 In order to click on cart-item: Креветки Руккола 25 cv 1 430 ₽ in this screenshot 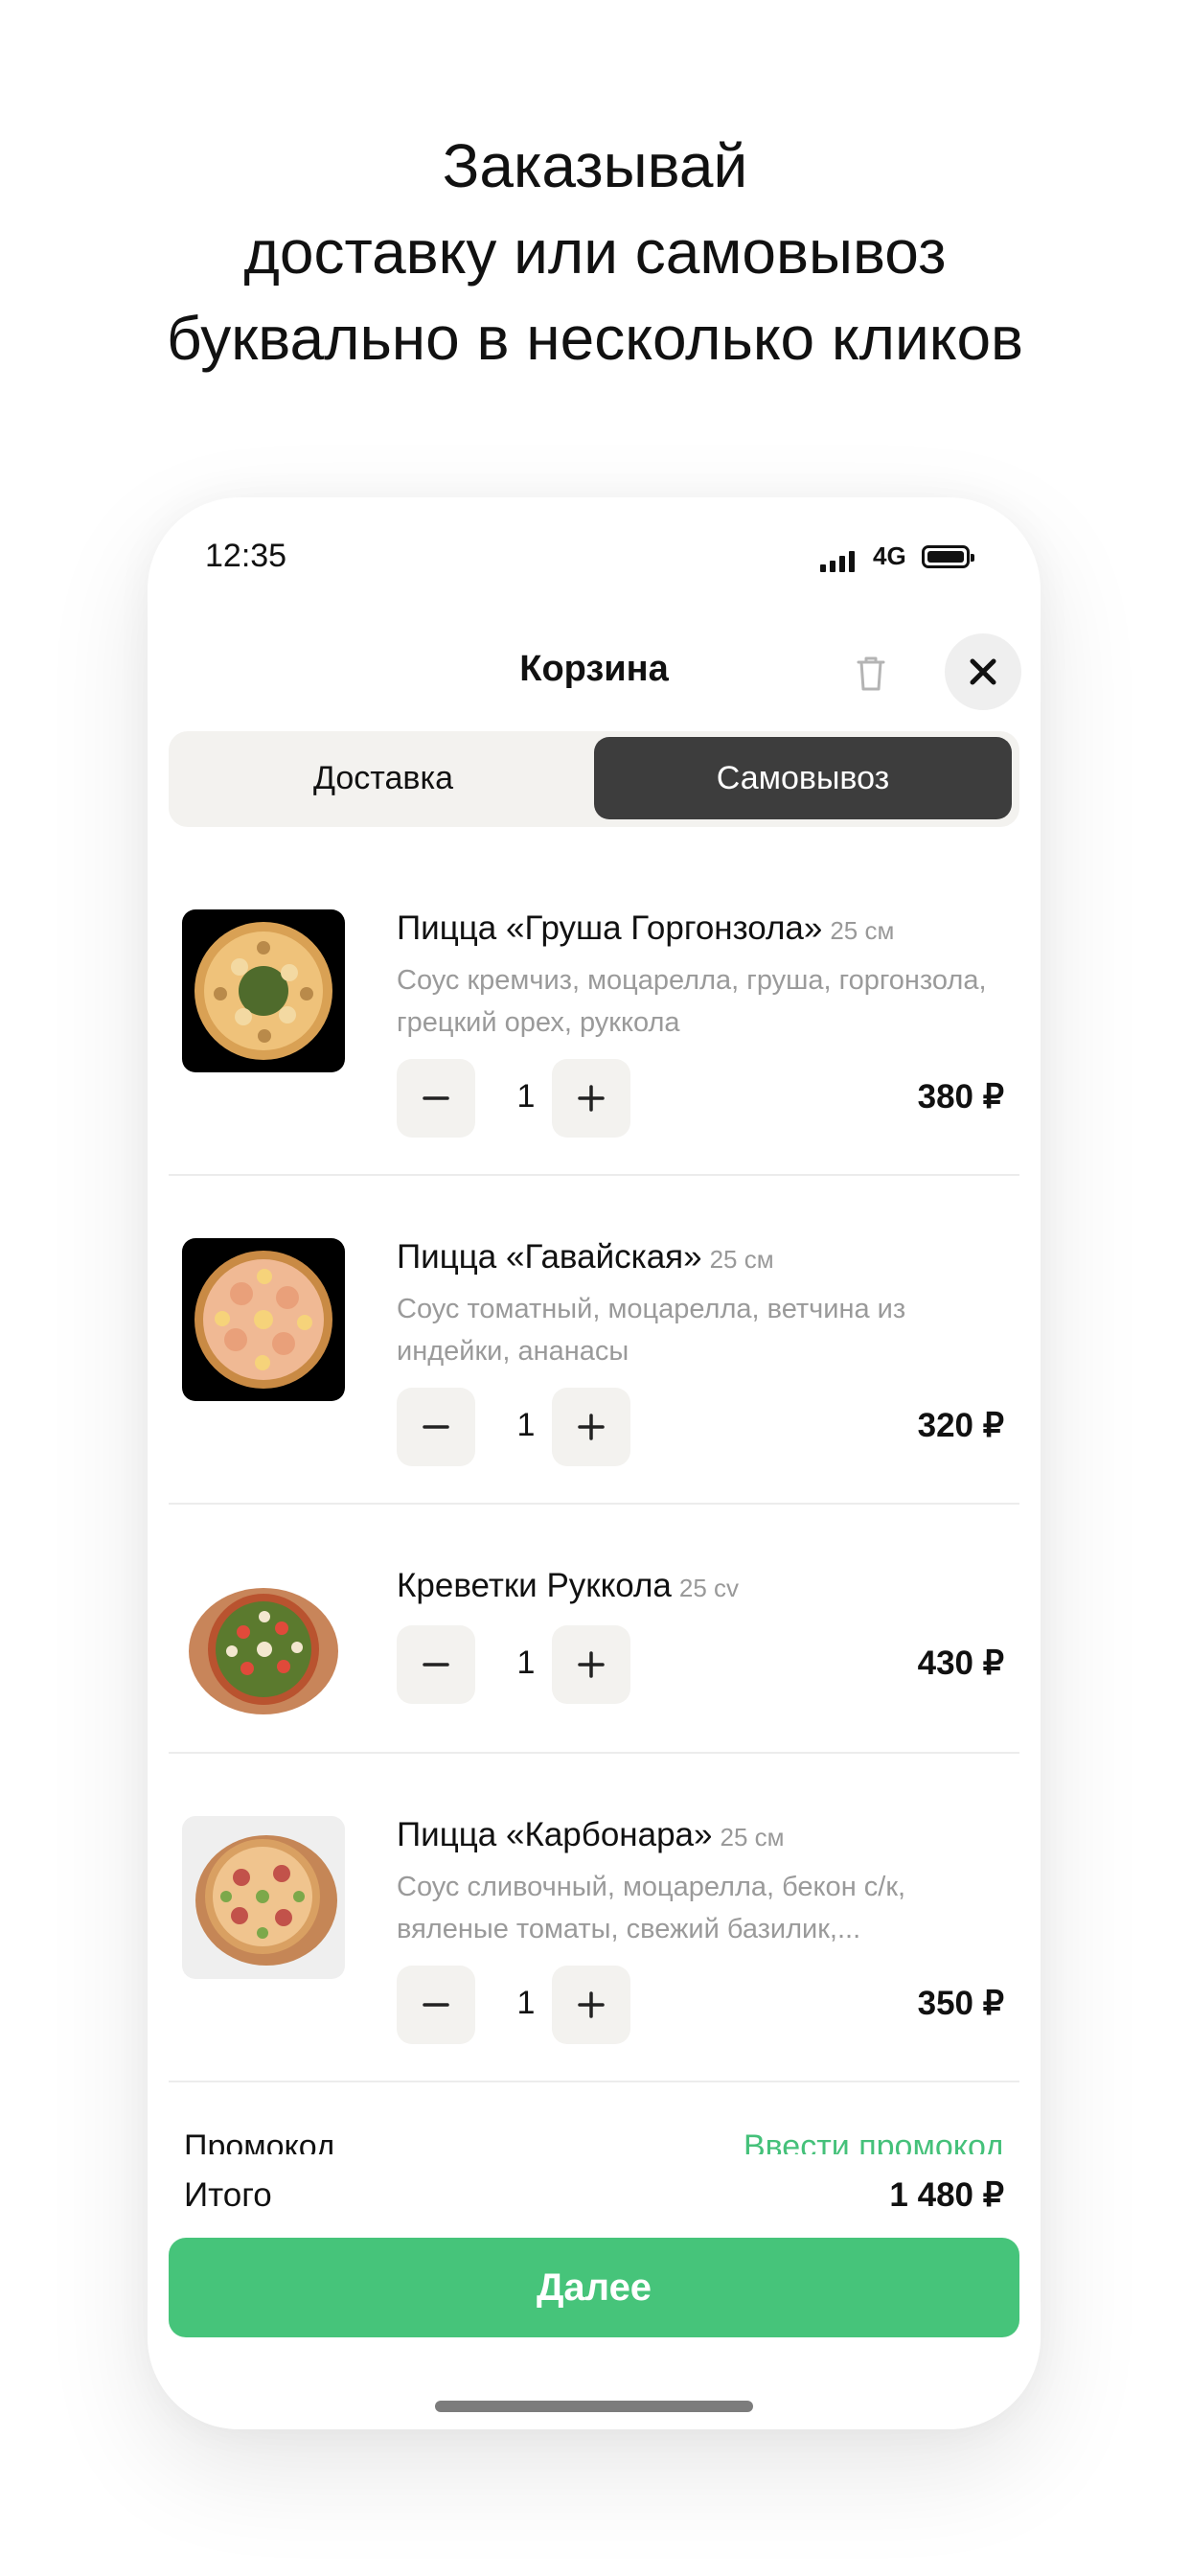, I will do `click(594, 1650)`.